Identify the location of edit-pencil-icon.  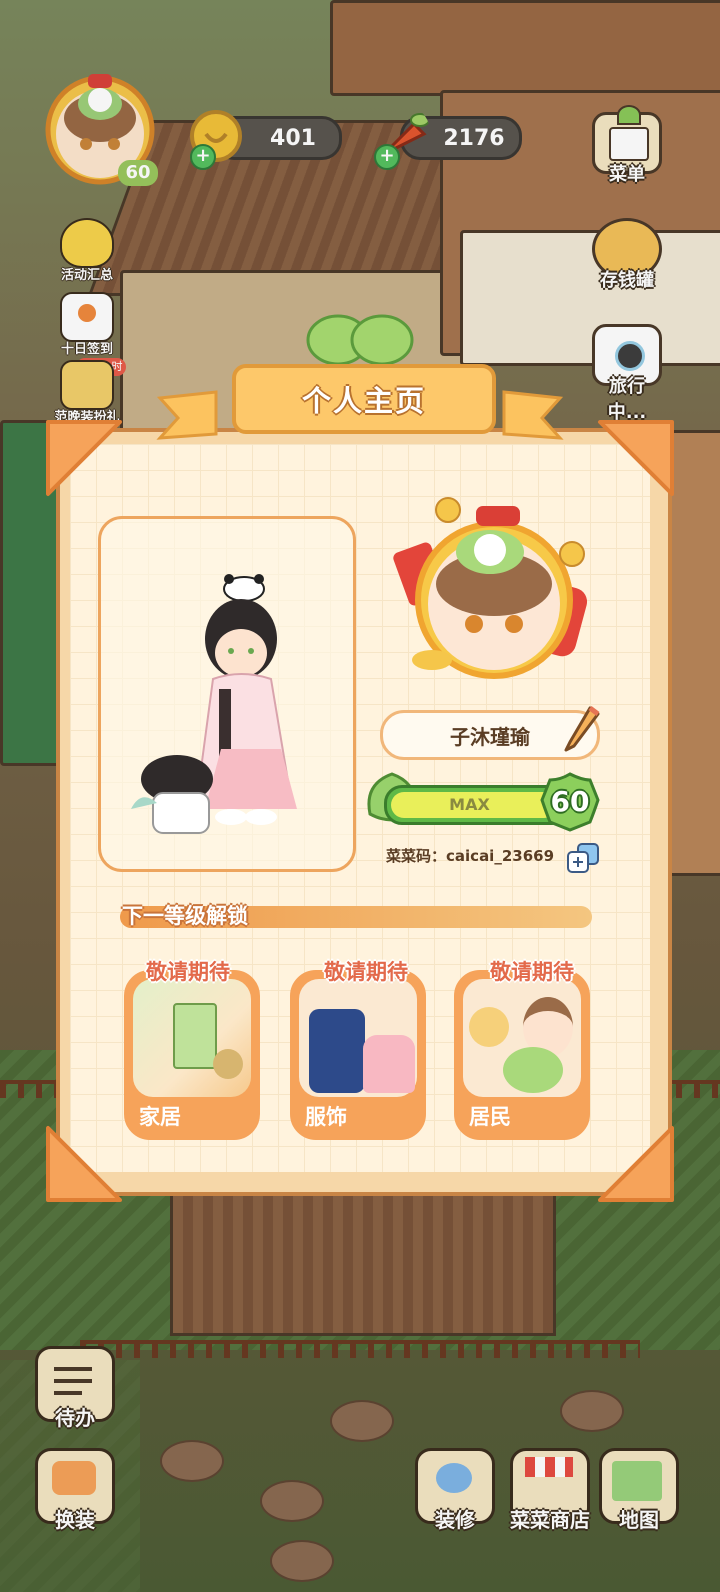
(582, 726).